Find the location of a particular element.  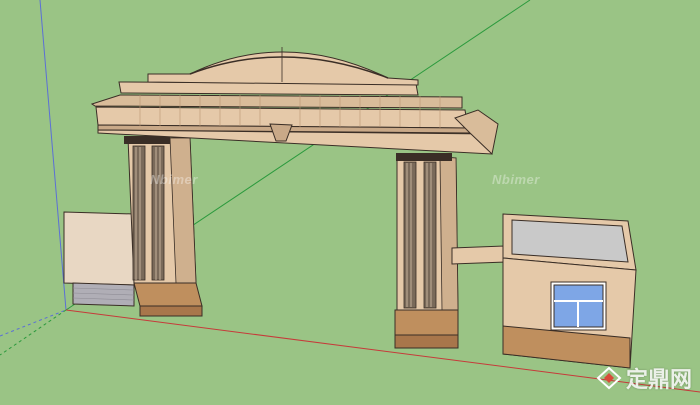

watermark-left: Nbimer is located at coordinates (174, 179).